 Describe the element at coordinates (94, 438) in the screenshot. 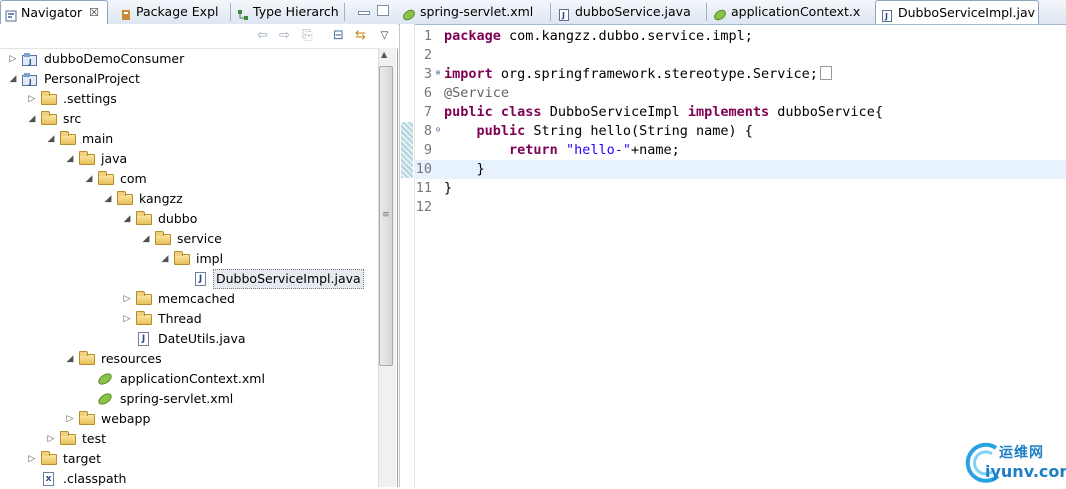

I see `tree-item-label: test` at that location.